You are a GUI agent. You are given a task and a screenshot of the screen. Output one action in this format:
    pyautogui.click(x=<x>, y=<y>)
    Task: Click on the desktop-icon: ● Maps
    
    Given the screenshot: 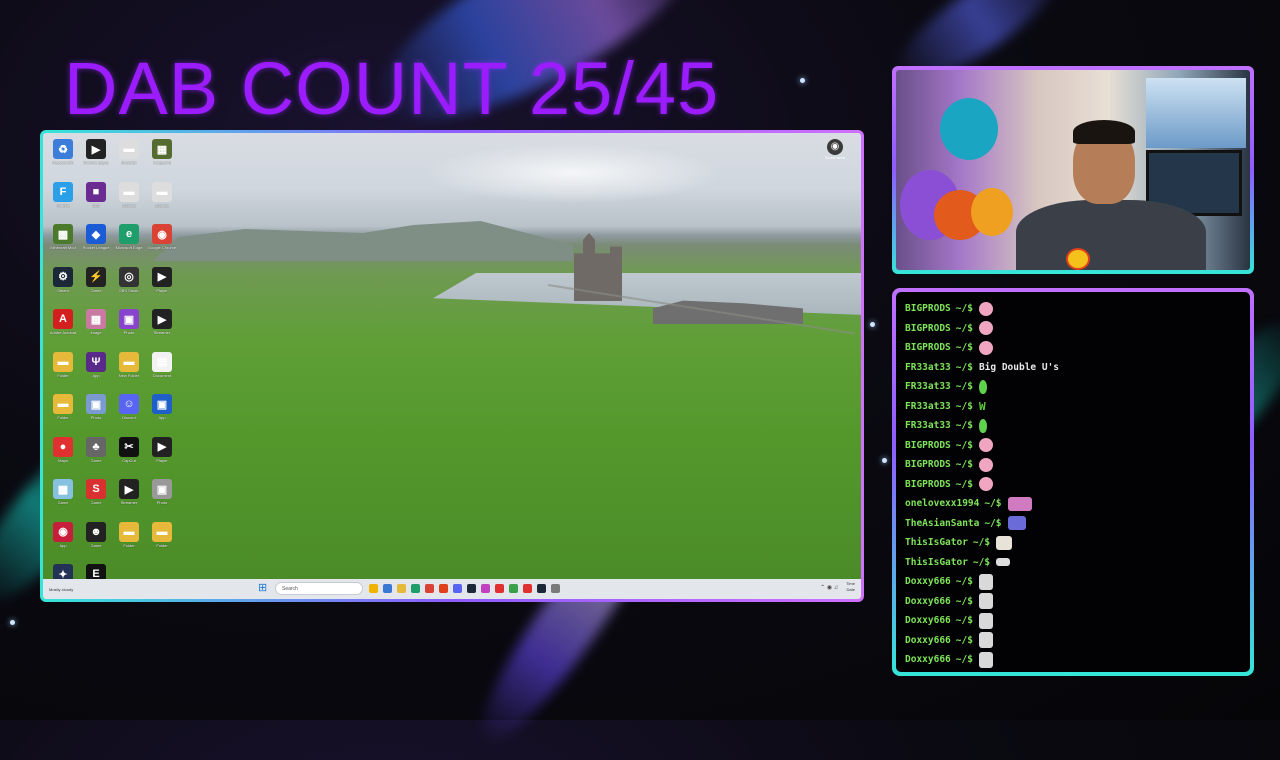 What is the action you would take?
    pyautogui.click(x=63, y=458)
    